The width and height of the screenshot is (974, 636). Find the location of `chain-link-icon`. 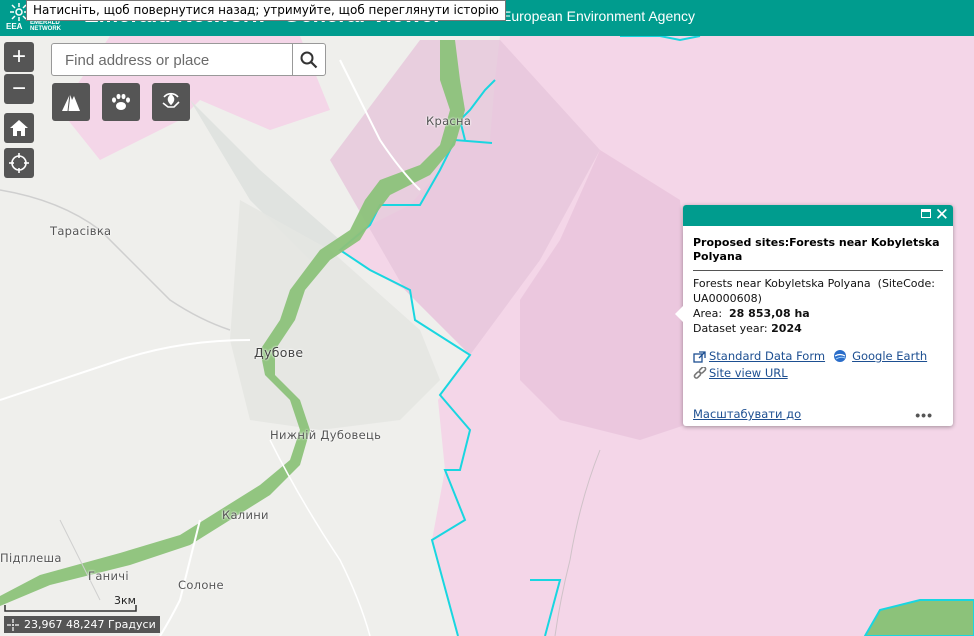

chain-link-icon is located at coordinates (700, 372).